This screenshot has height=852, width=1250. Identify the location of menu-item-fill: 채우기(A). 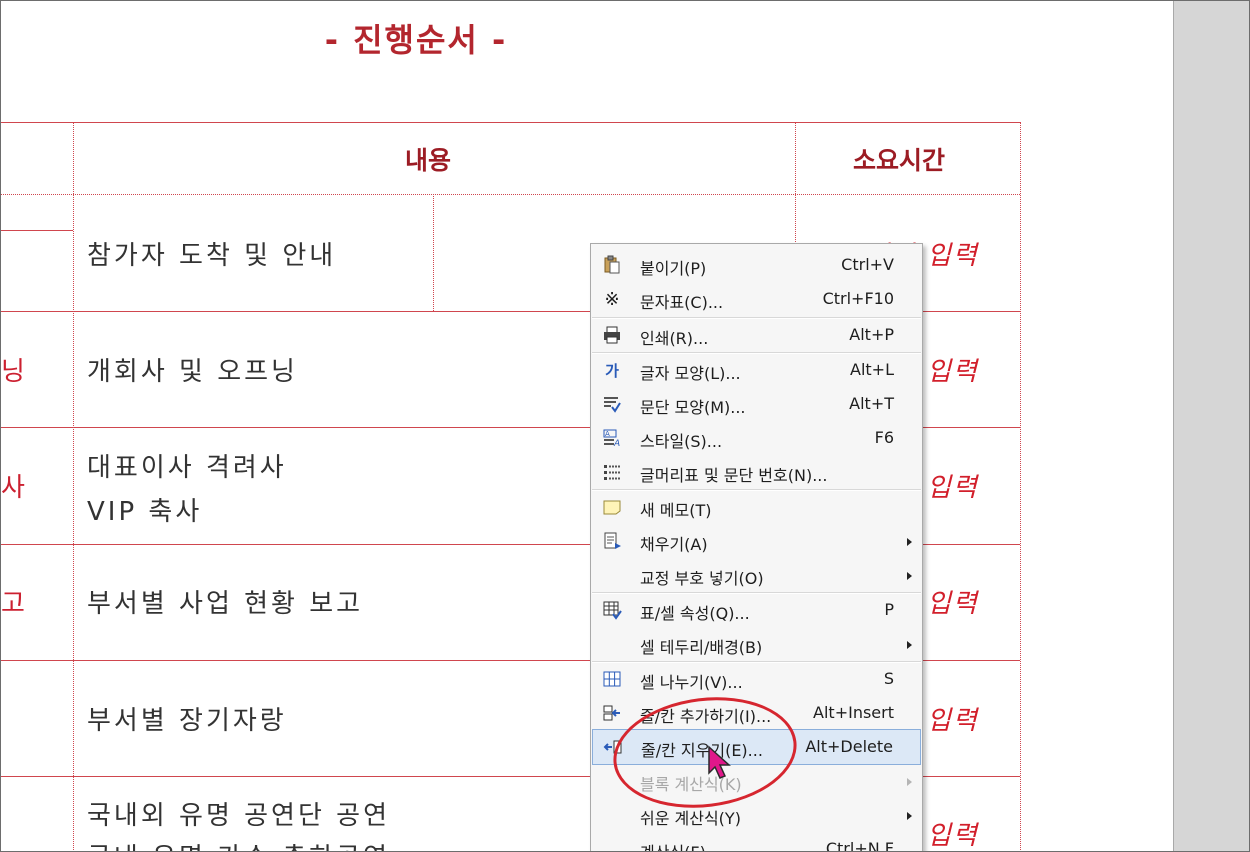
(756, 541).